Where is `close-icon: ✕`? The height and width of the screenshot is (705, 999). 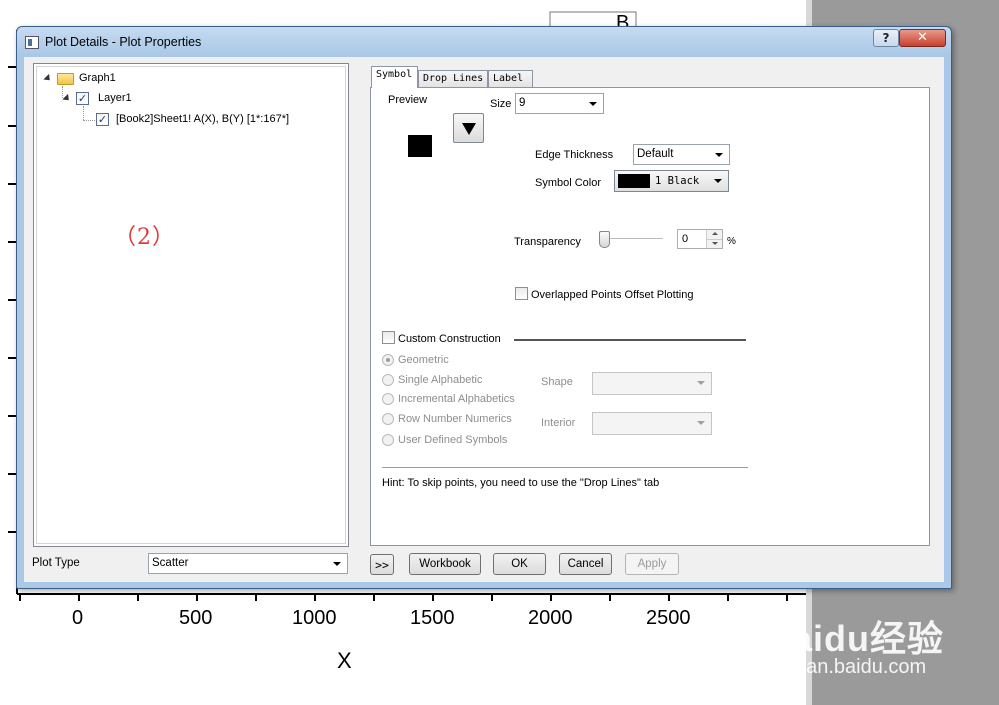 close-icon: ✕ is located at coordinates (922, 37).